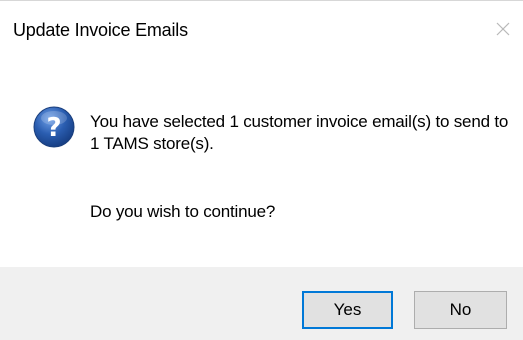 The height and width of the screenshot is (340, 523). I want to click on yes-button: Yes, so click(347, 310).